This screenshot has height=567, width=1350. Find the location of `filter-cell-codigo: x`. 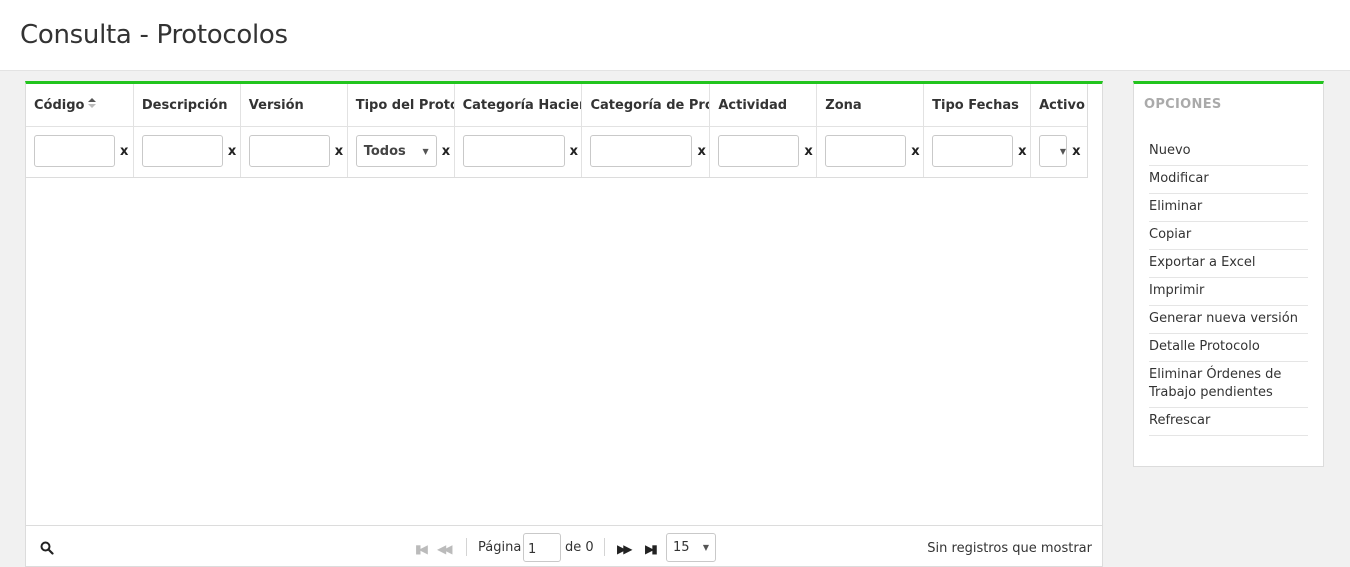

filter-cell-codigo: x is located at coordinates (80, 152).